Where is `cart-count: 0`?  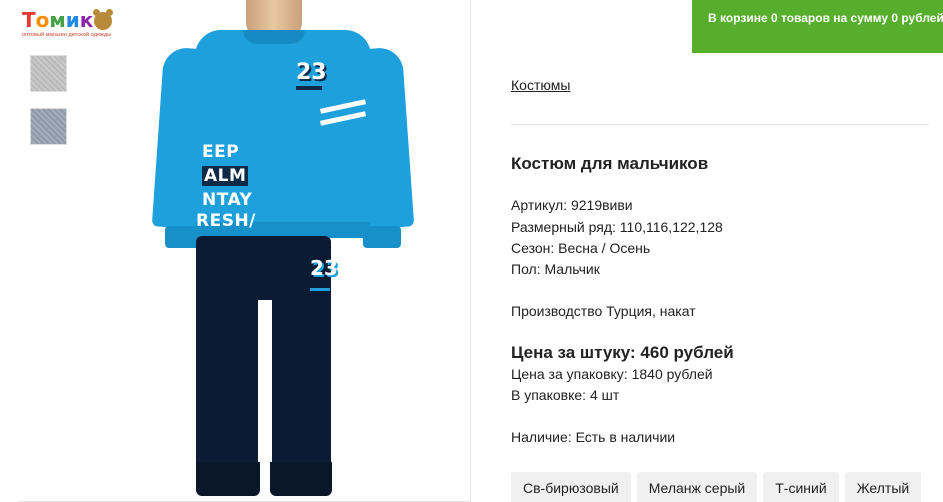
cart-count: 0 is located at coordinates (774, 18).